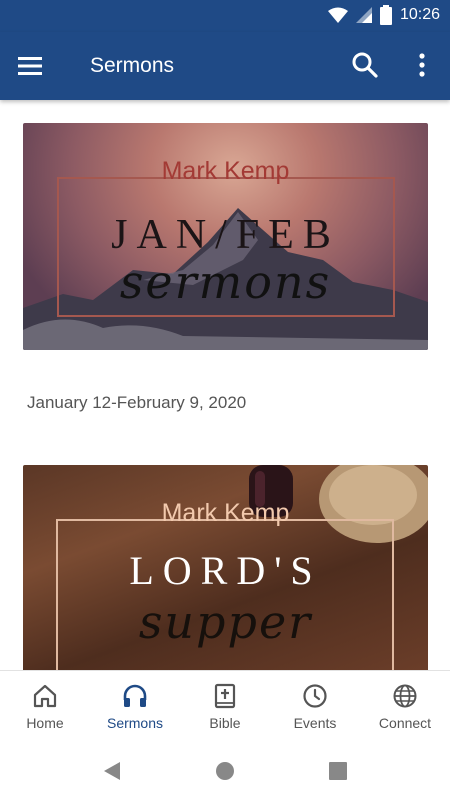  Describe the element at coordinates (419, 14) in the screenshot. I see `status-time: 10:26` at that location.